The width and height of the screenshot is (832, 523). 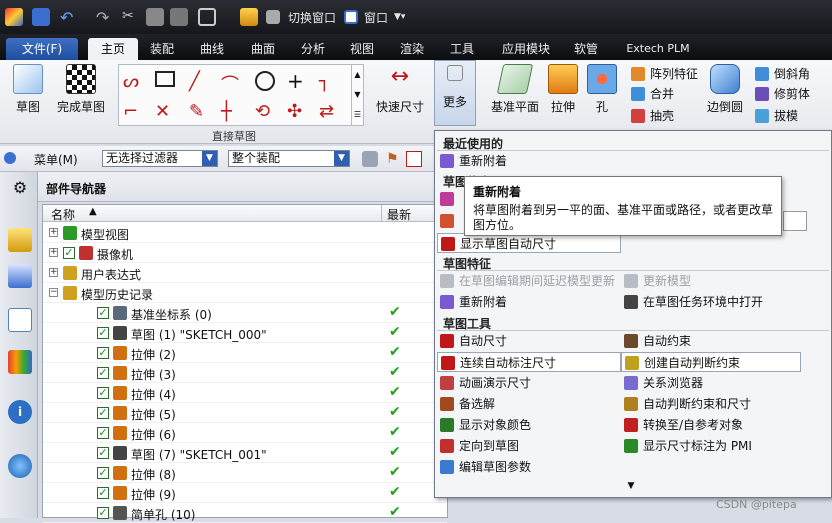 I want to click on tab-view: 视图, so click(x=362, y=49).